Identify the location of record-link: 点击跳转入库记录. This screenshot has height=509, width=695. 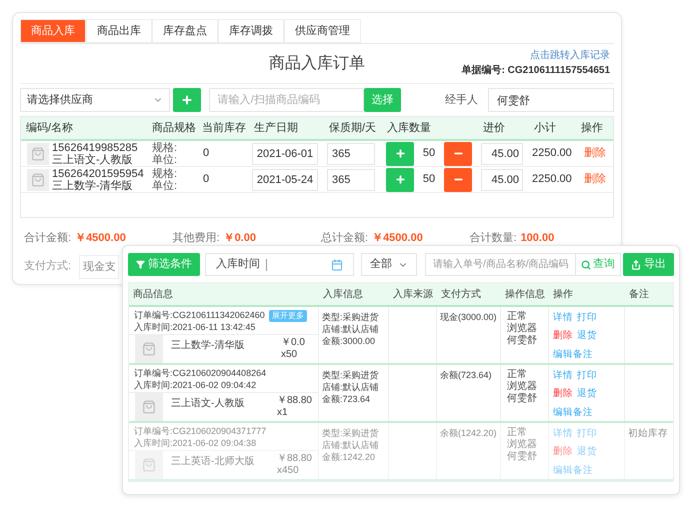
(570, 55).